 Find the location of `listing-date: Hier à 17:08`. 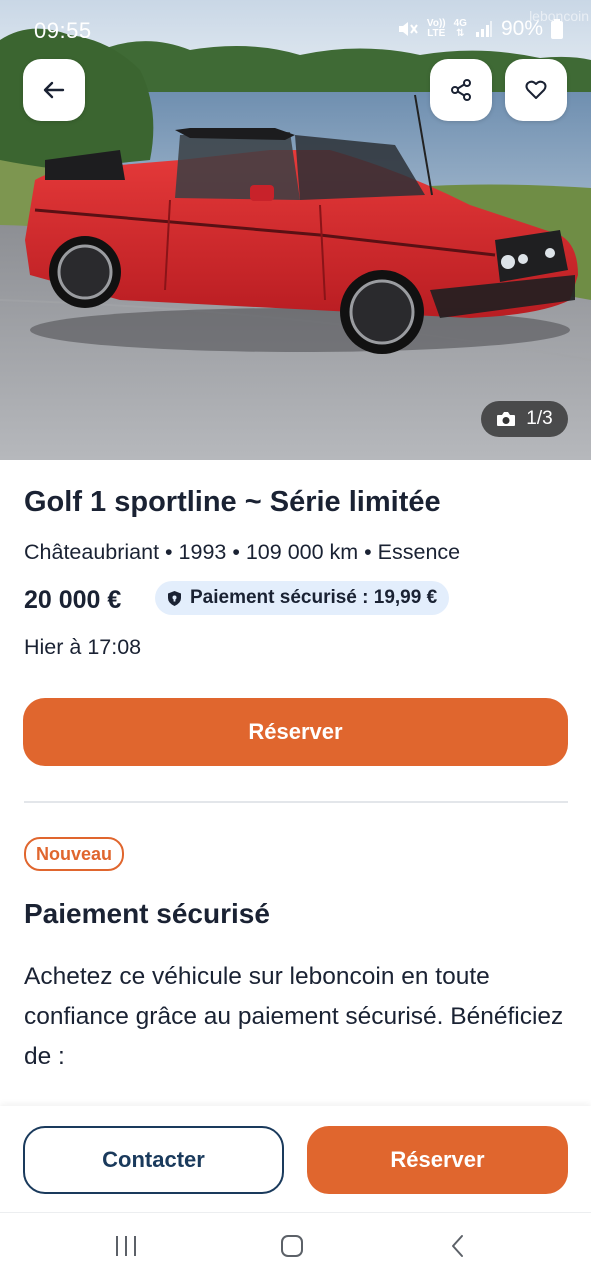

listing-date: Hier à 17:08 is located at coordinates (83, 647).